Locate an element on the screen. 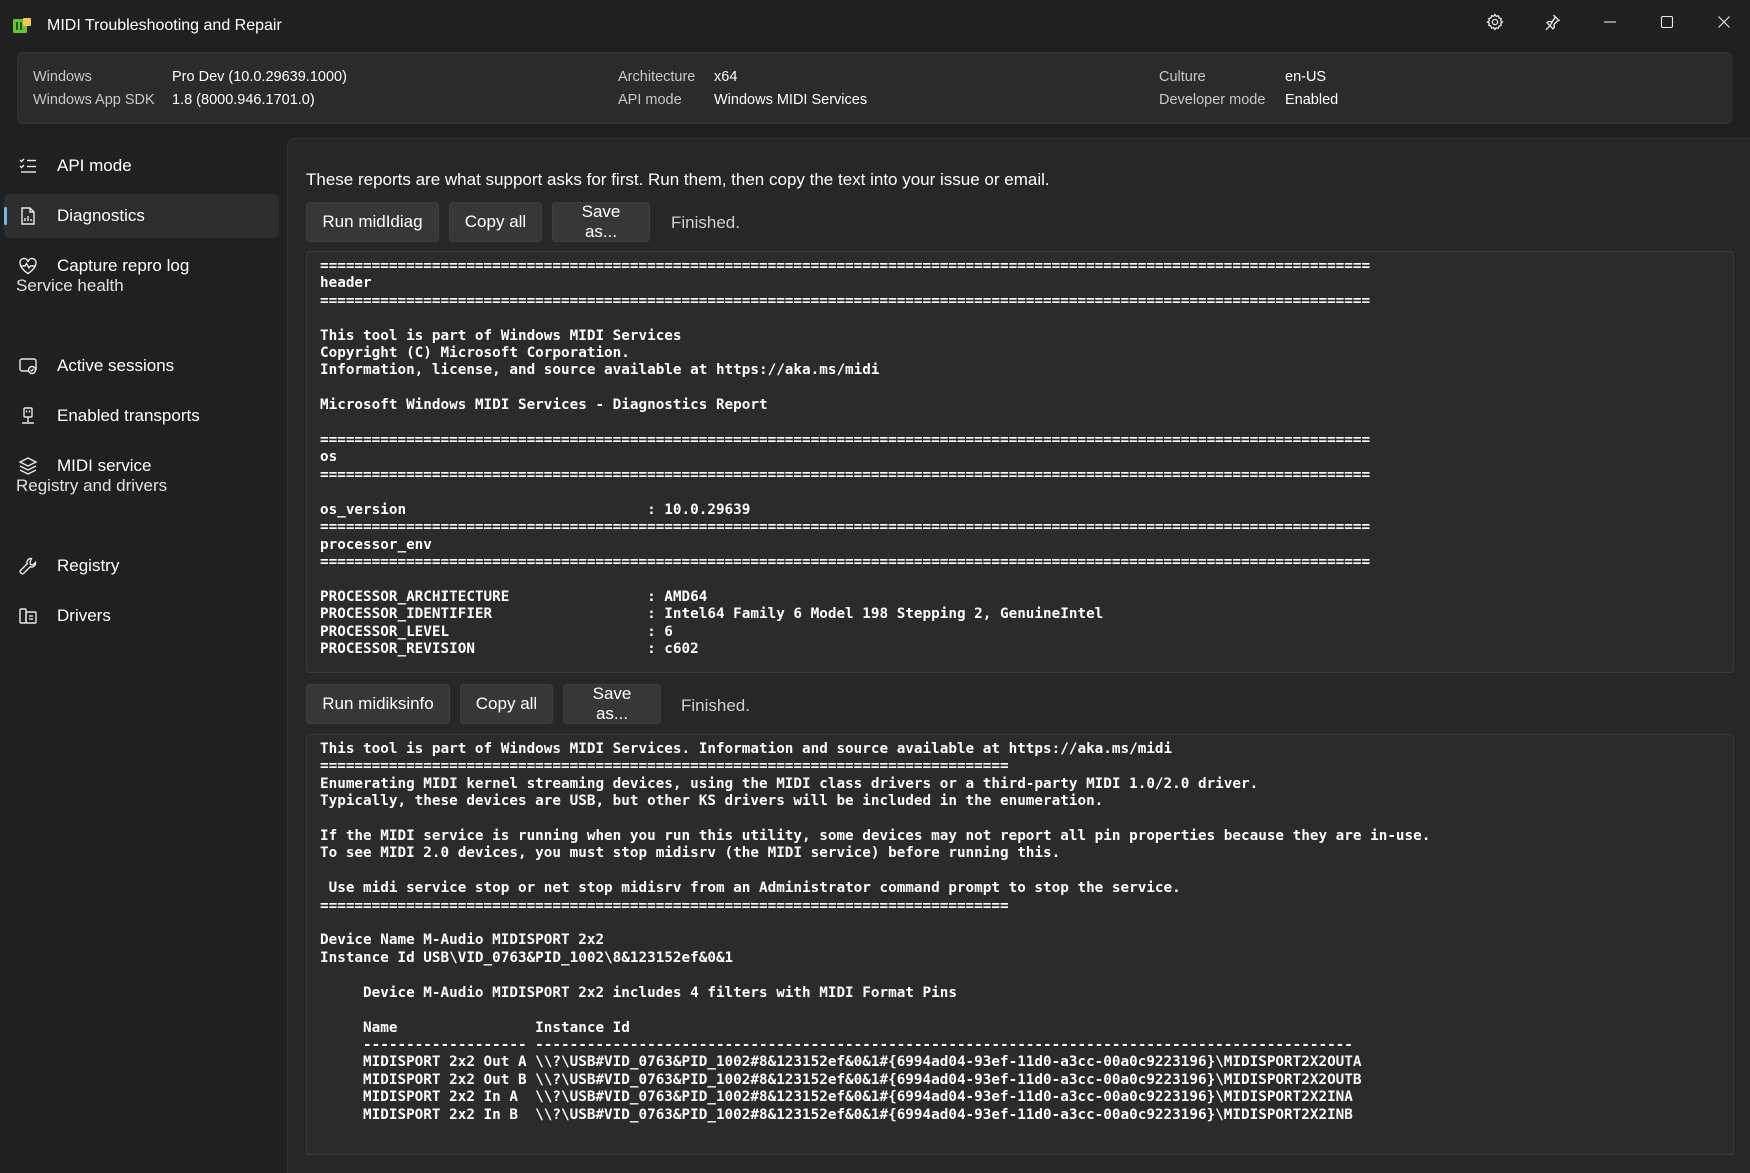 The width and height of the screenshot is (1750, 1173). nav-item-registry: Registry is located at coordinates (141, 566).